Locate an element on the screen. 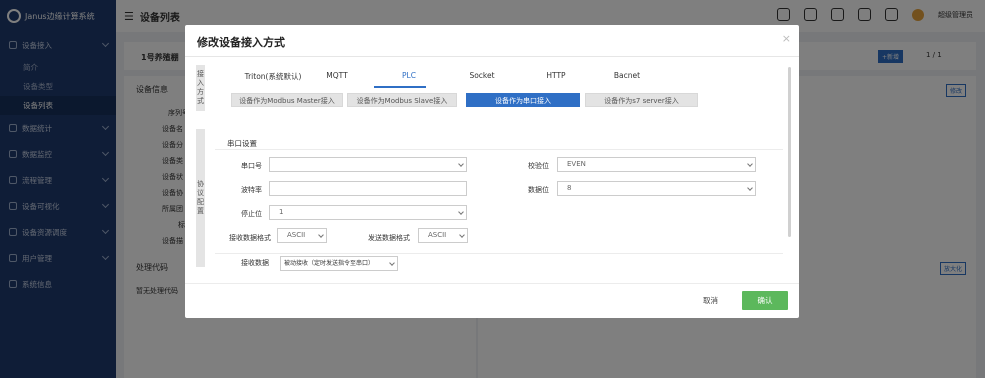 The image size is (985, 378). tab-indicator is located at coordinates (400, 87).